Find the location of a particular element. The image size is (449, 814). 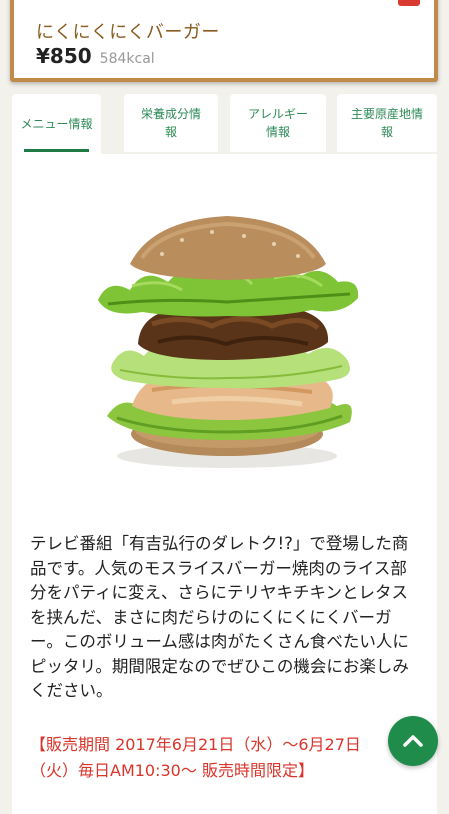

tab-allergy-info: アレルギー 情報 is located at coordinates (278, 123).